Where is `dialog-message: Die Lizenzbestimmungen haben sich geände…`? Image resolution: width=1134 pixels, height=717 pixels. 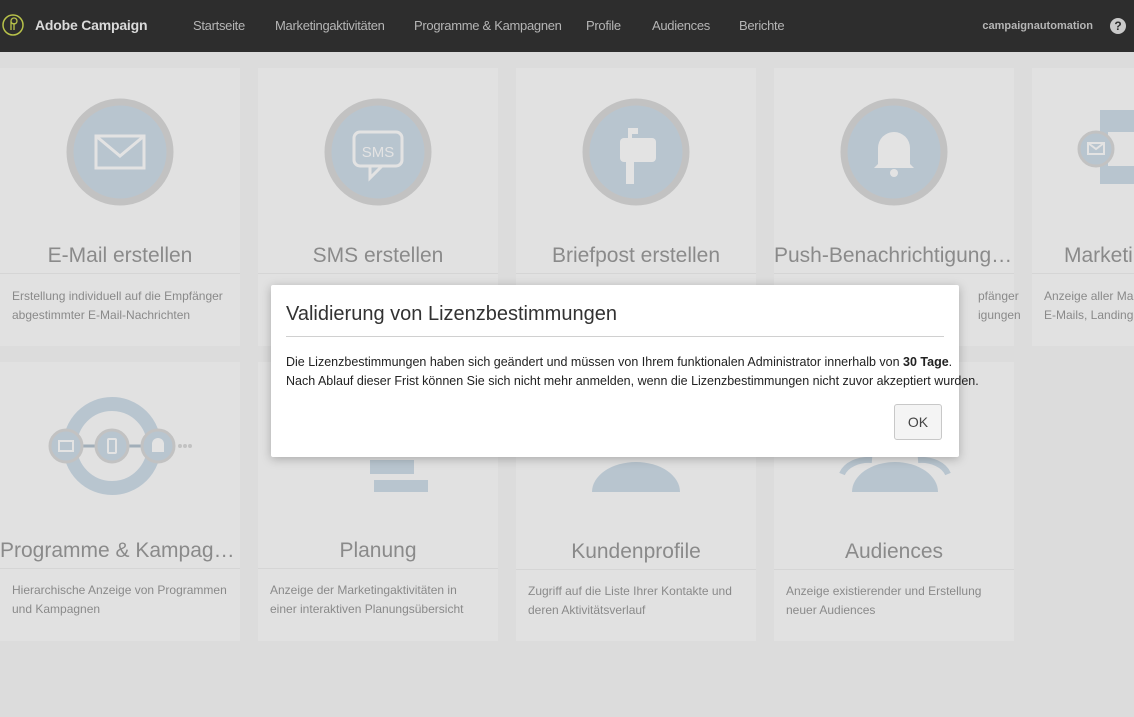
dialog-message: Die Lizenzbestimmungen haben sich geände… is located at coordinates (632, 371).